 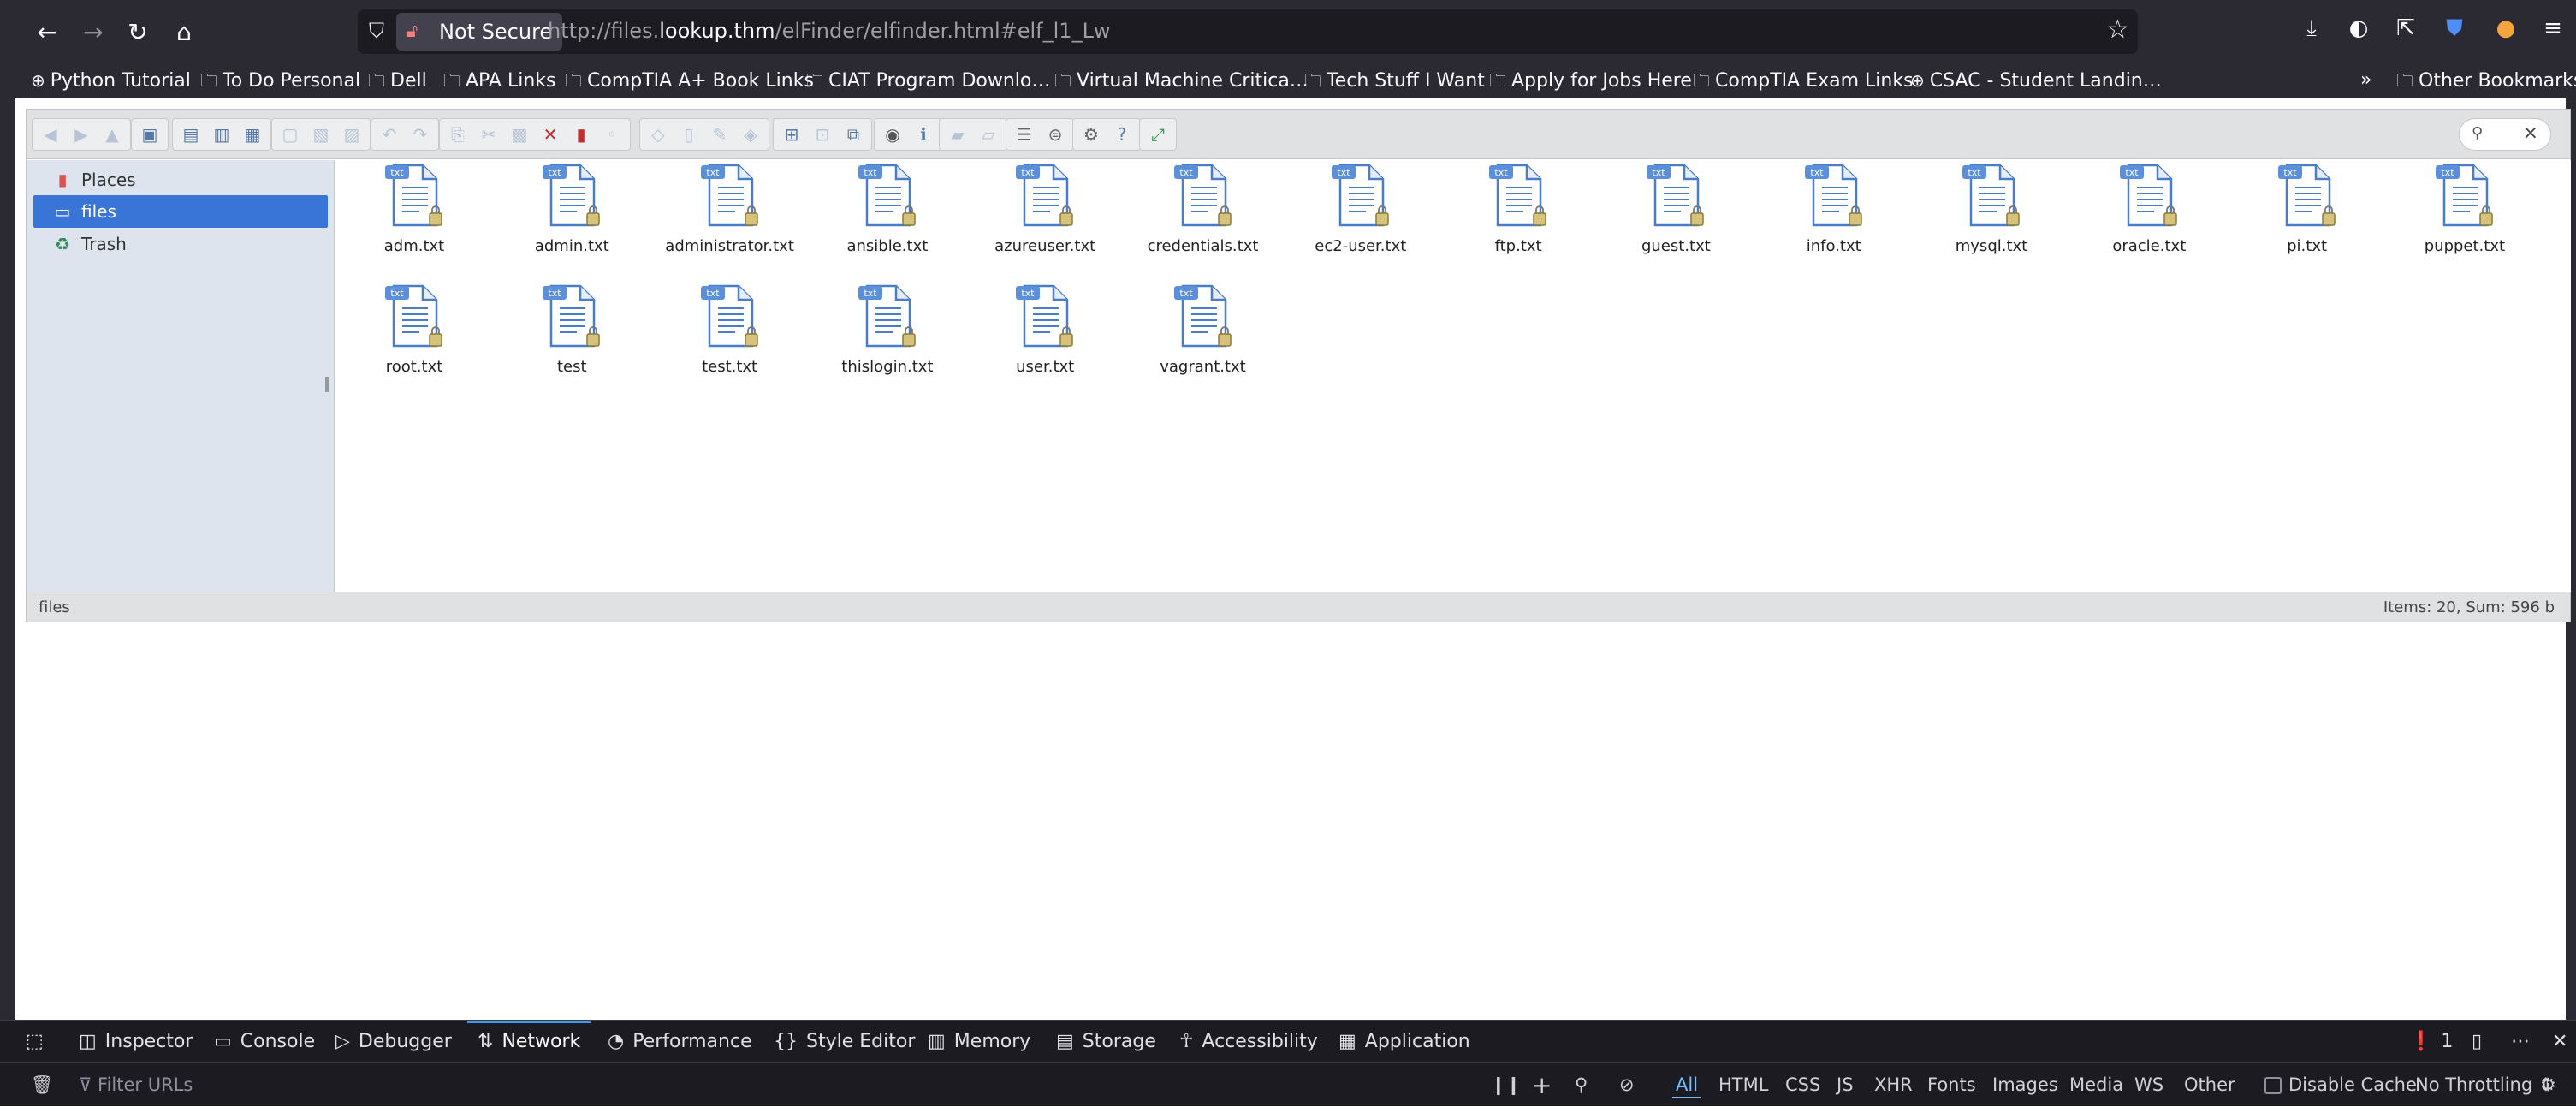 I want to click on filter-other: Other, so click(x=2209, y=1085).